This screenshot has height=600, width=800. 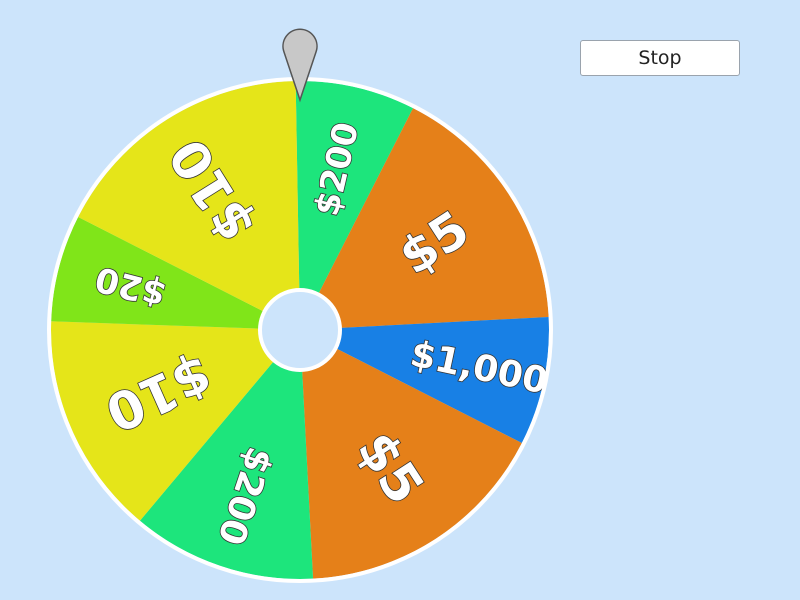 I want to click on stop-button: Stop, so click(x=660, y=58).